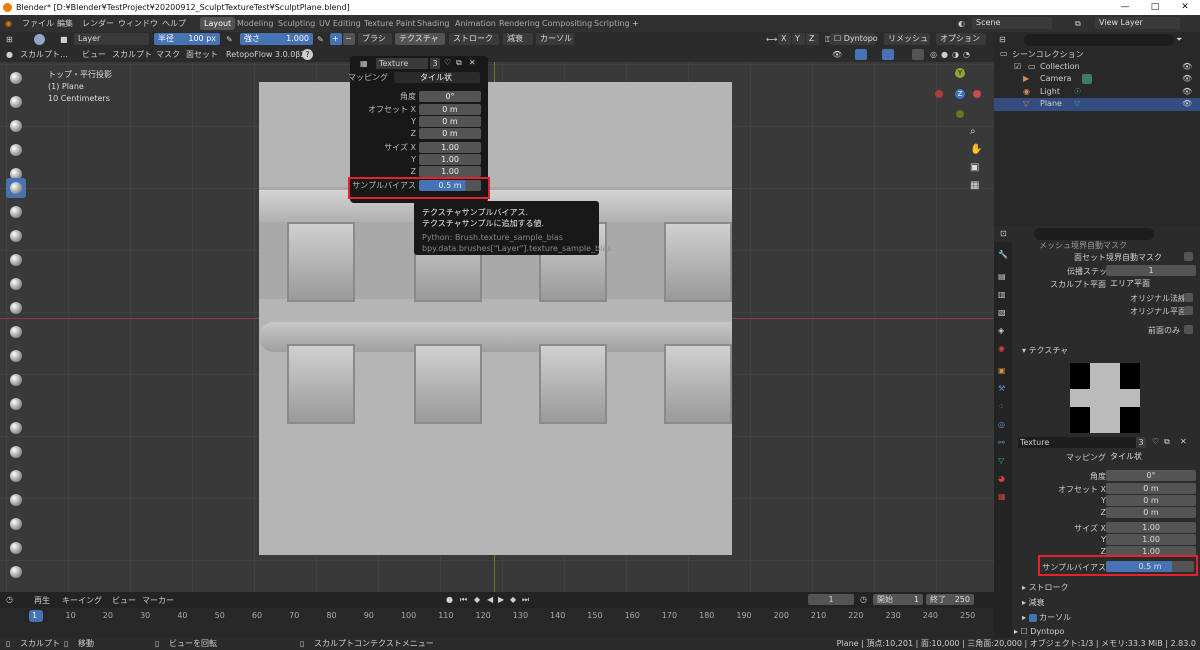 Image resolution: width=1200 pixels, height=650 pixels. What do you see at coordinates (1048, 54) in the screenshot?
I see `scene-collection-label: シーンコレクション` at bounding box center [1048, 54].